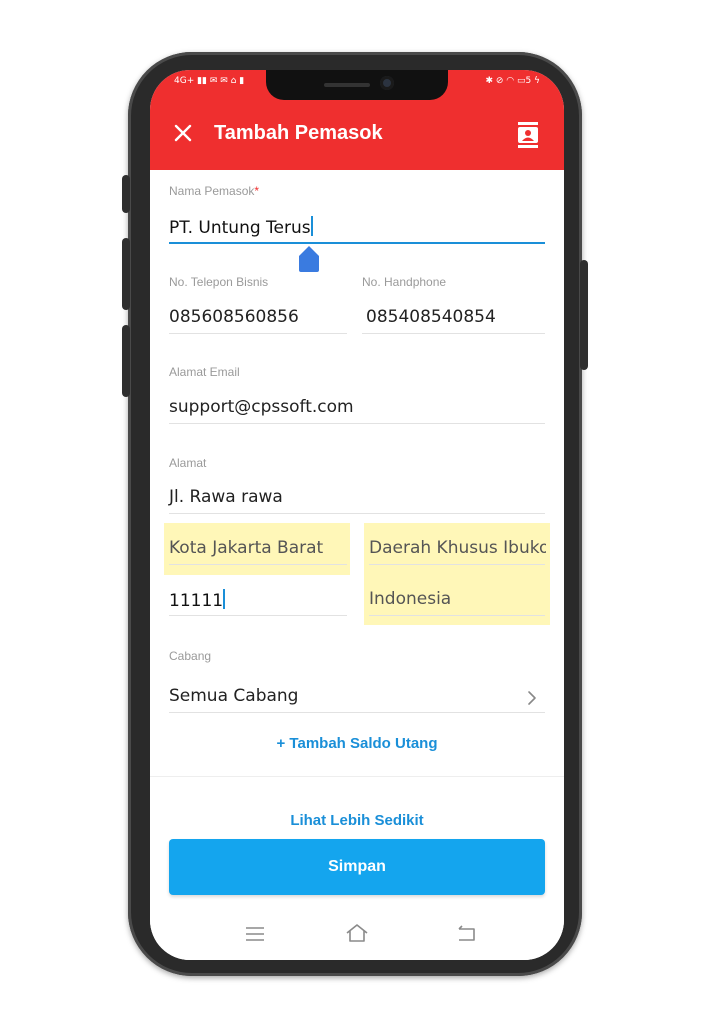 The height and width of the screenshot is (1024, 712). Describe the element at coordinates (357, 867) in the screenshot. I see `save-button: Simpan` at that location.